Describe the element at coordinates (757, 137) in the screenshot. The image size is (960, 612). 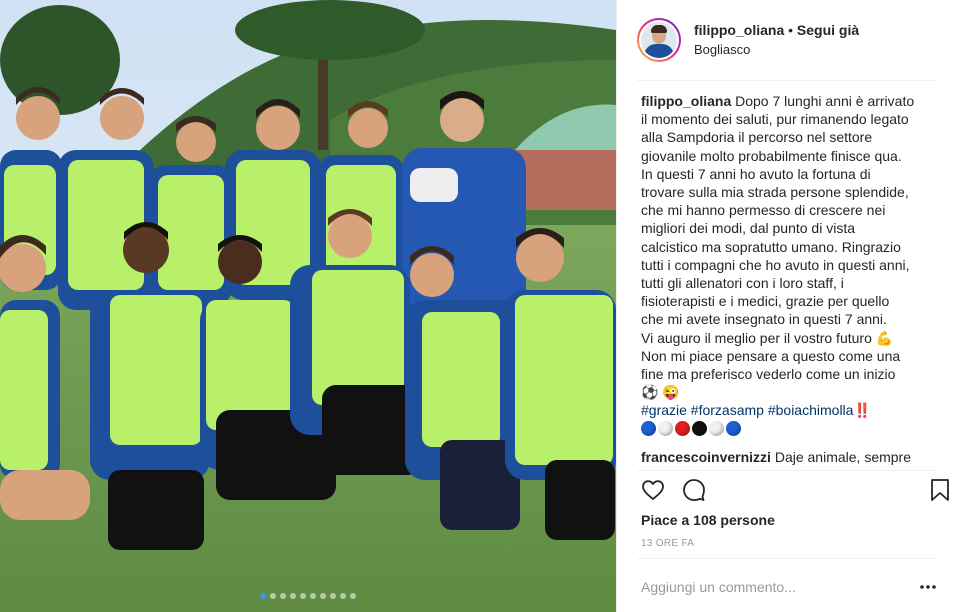
I see `caption-line: alla Sampdoria il percorso nel settore` at that location.